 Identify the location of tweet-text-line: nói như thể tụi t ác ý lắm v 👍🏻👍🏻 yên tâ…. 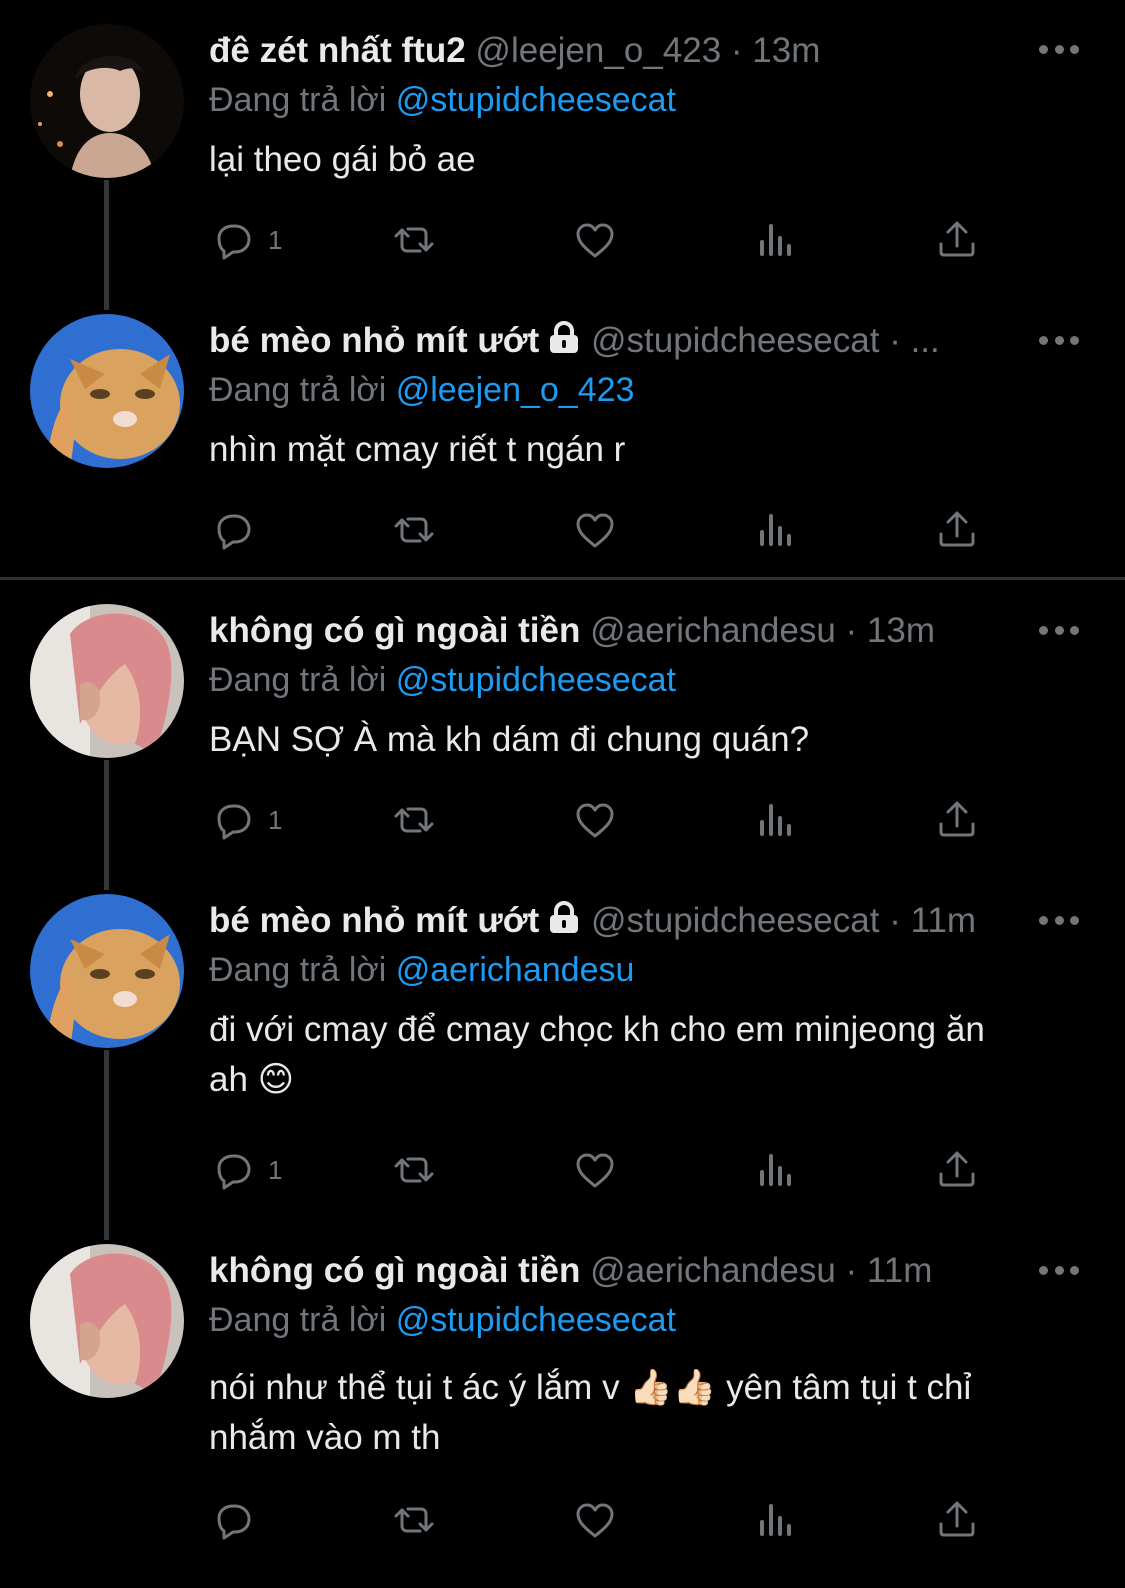
(590, 1387).